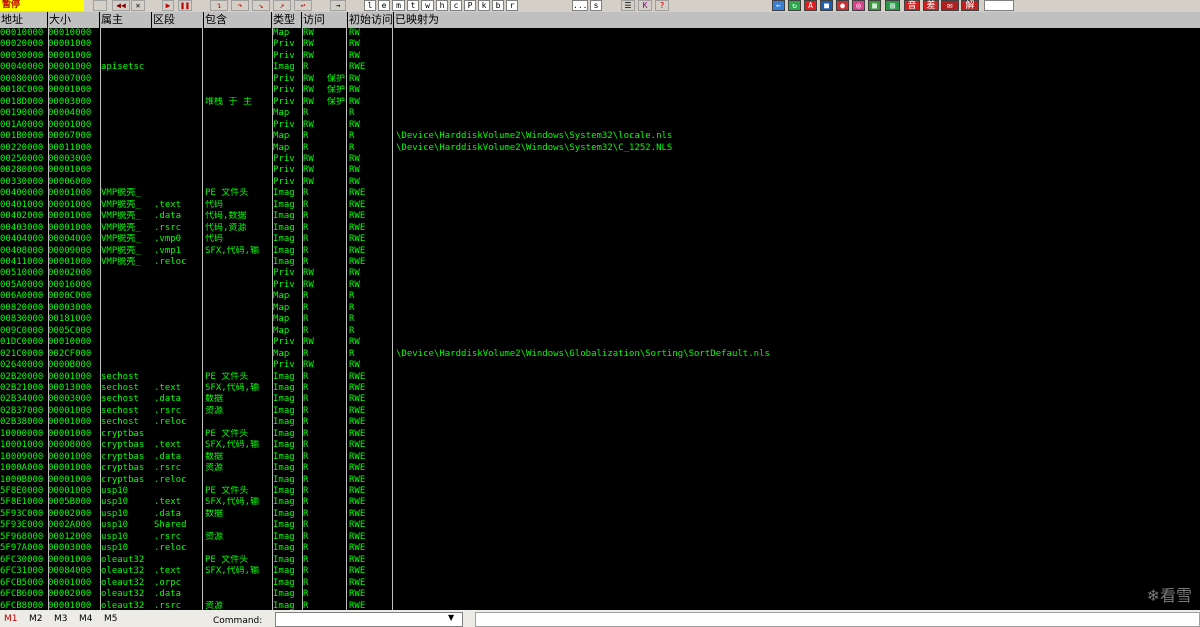 This screenshot has height=627, width=1200. What do you see at coordinates (600, 584) in the screenshot?
I see `table-row: 6FCB5000 00001000 oleaut32 .orpc Imag R RWE` at bounding box center [600, 584].